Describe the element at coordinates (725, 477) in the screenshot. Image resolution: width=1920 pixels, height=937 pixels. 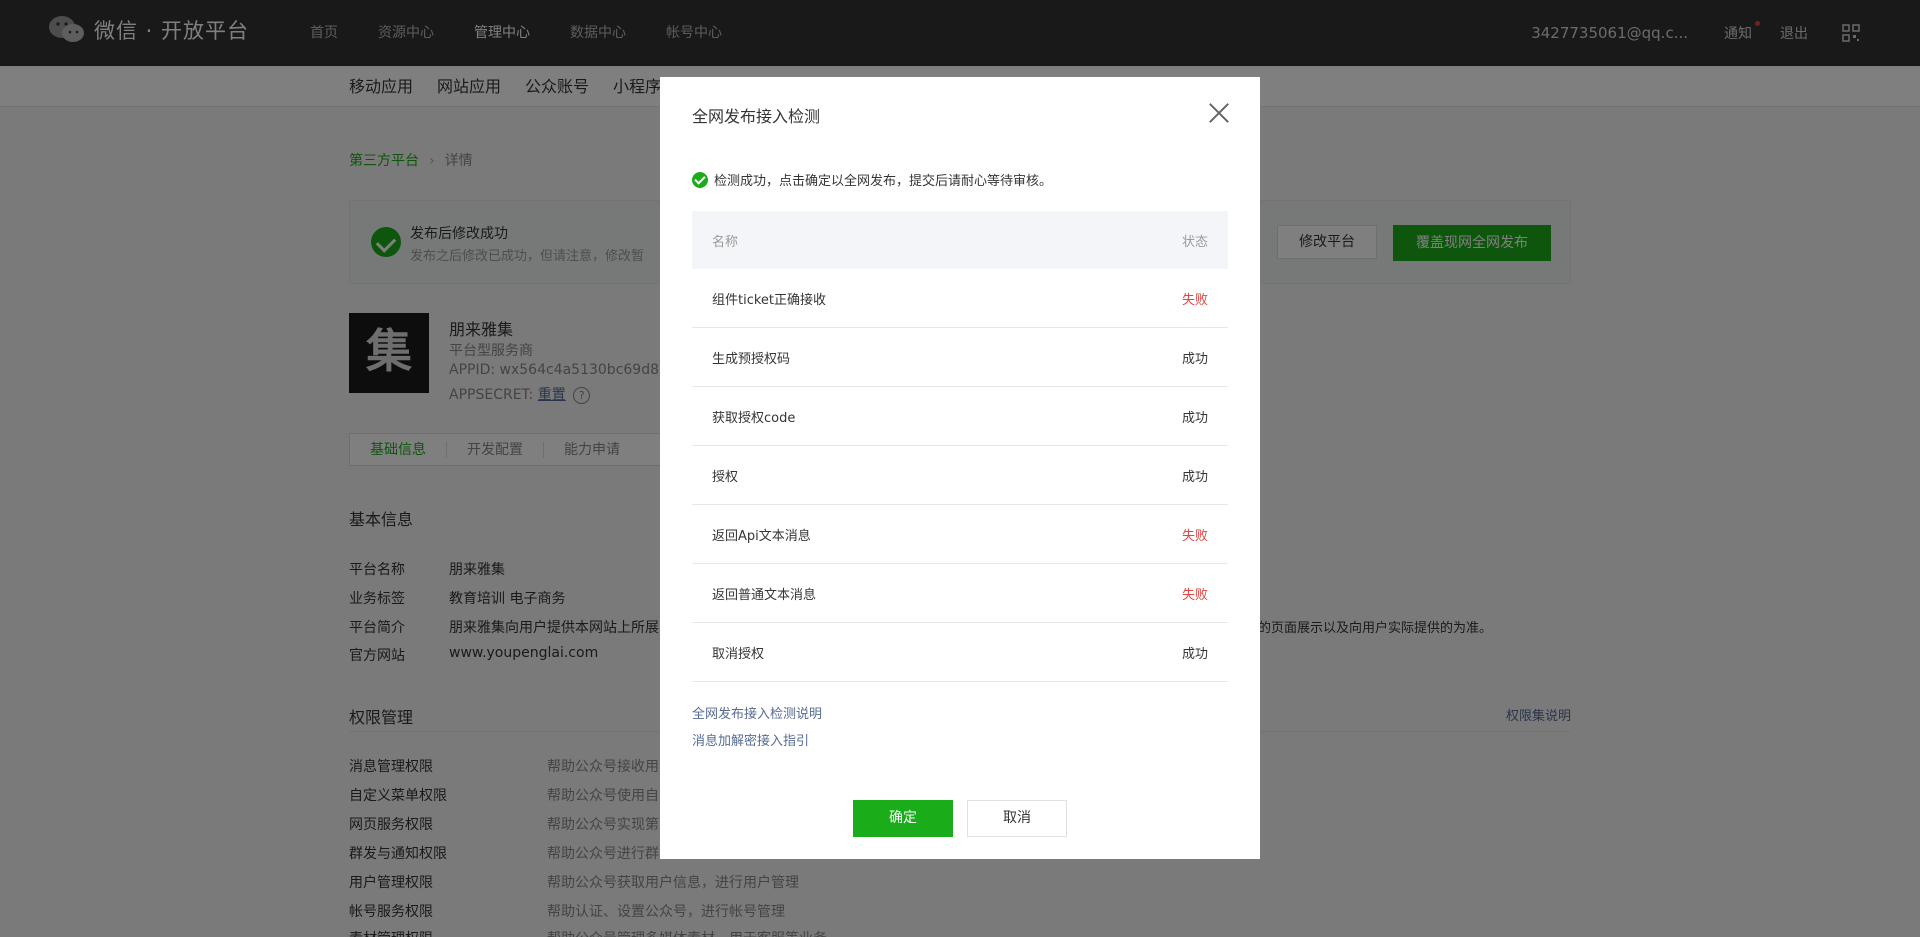
I see `check-name: 授权` at that location.